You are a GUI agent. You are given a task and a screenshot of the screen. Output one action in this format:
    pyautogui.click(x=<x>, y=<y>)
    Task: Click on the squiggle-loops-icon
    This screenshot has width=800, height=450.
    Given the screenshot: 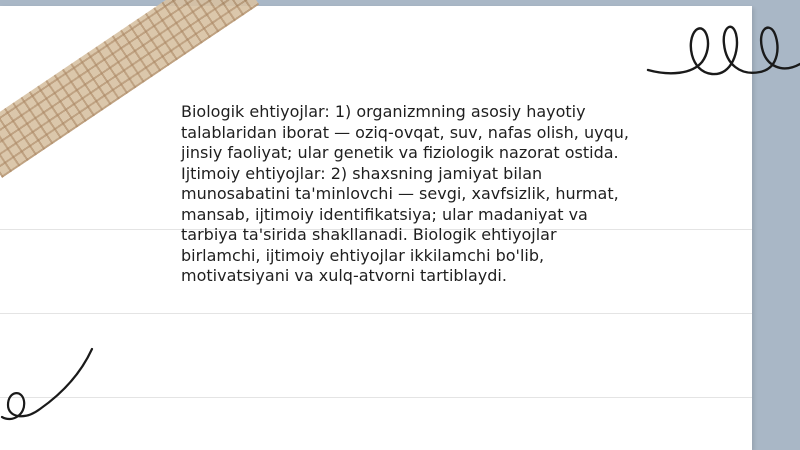 What is the action you would take?
    pyautogui.click(x=723, y=50)
    